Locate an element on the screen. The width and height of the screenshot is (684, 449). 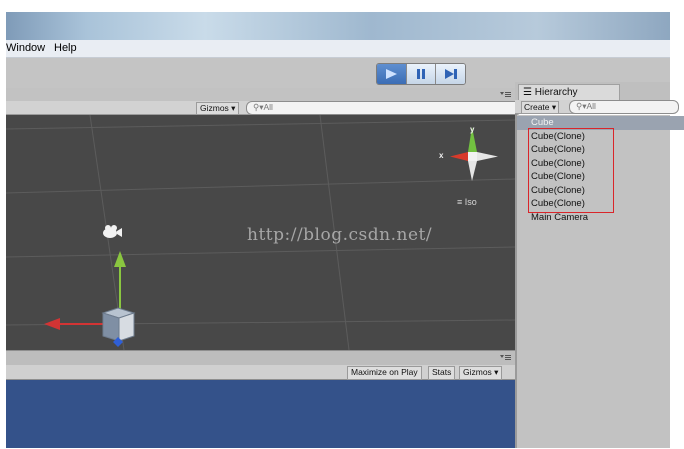
iso-lines-icon: ≡ is located at coordinates (460, 202).